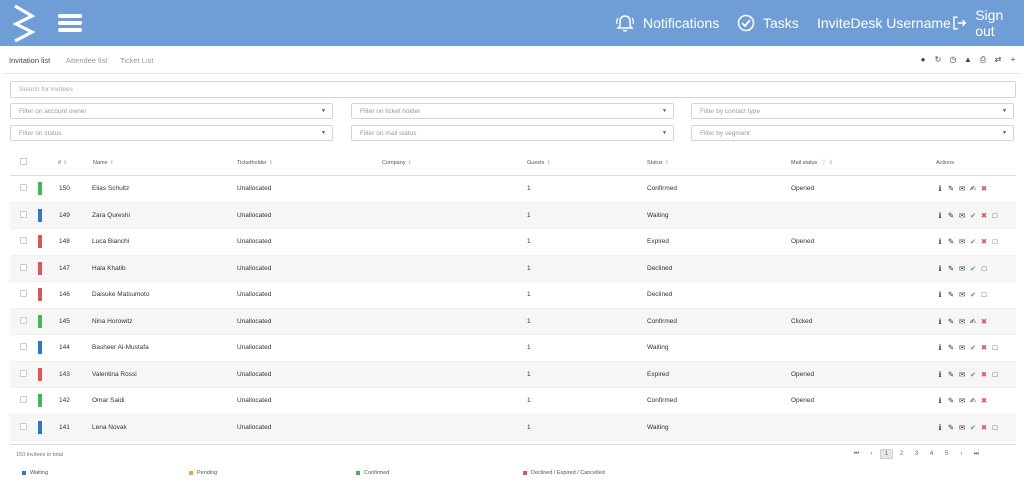  I want to click on filter-contact-type: Filter by contact type ▼, so click(852, 111).